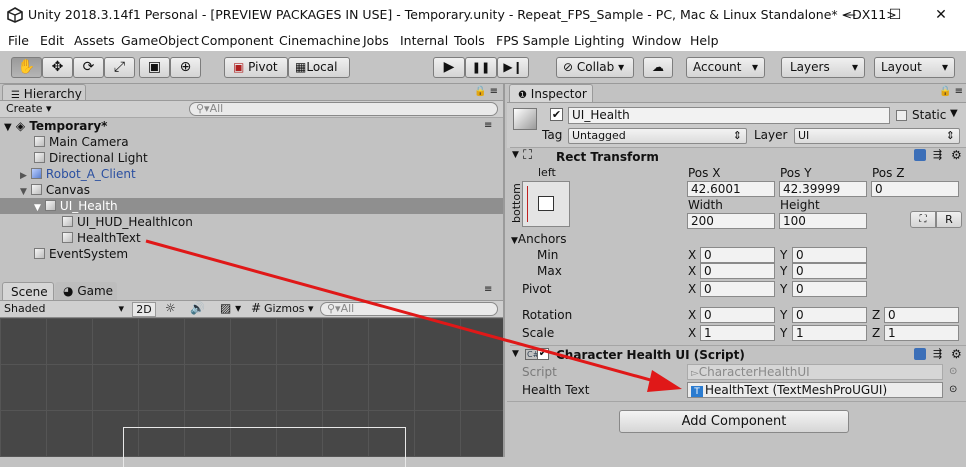 Image resolution: width=966 pixels, height=467 pixels. I want to click on menu-tools: Tools, so click(469, 40).